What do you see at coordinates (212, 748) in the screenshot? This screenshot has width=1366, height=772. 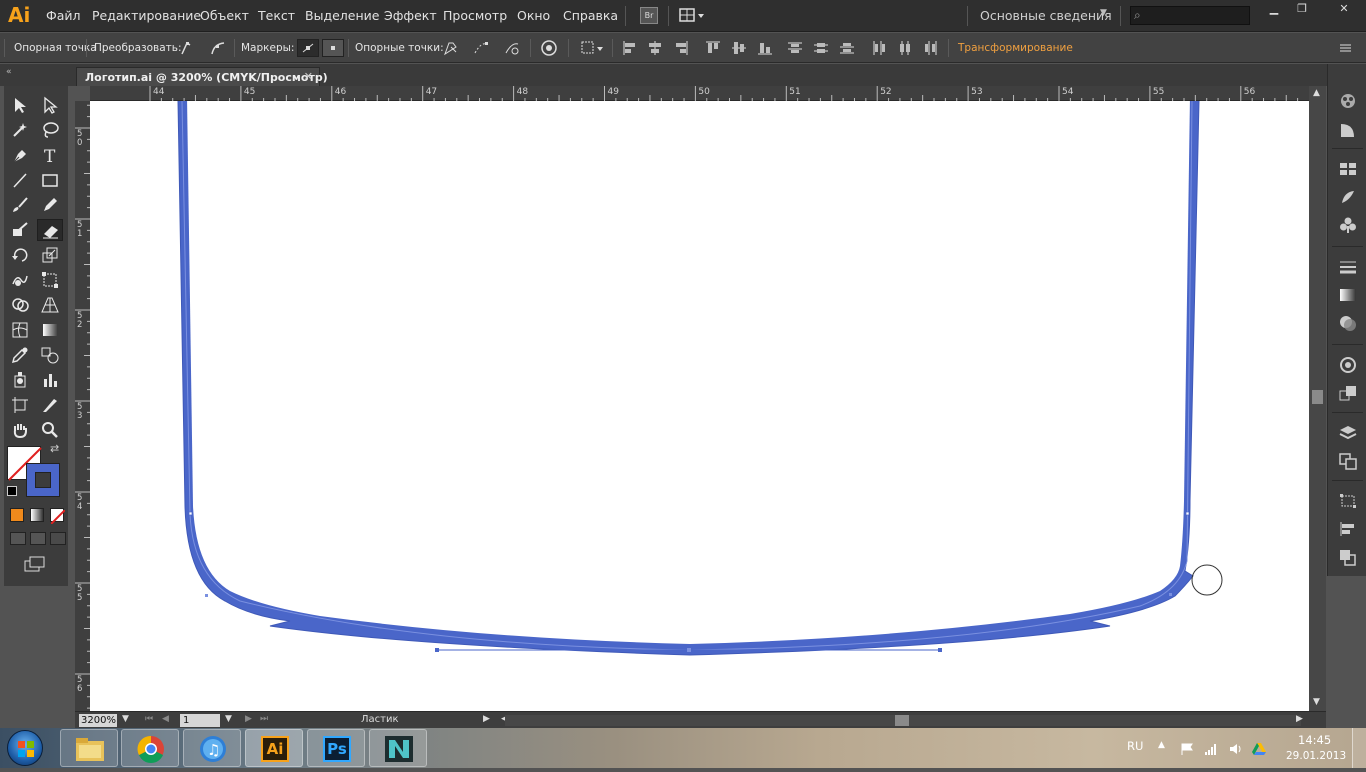 I see `taskbar-itunes: ♫` at bounding box center [212, 748].